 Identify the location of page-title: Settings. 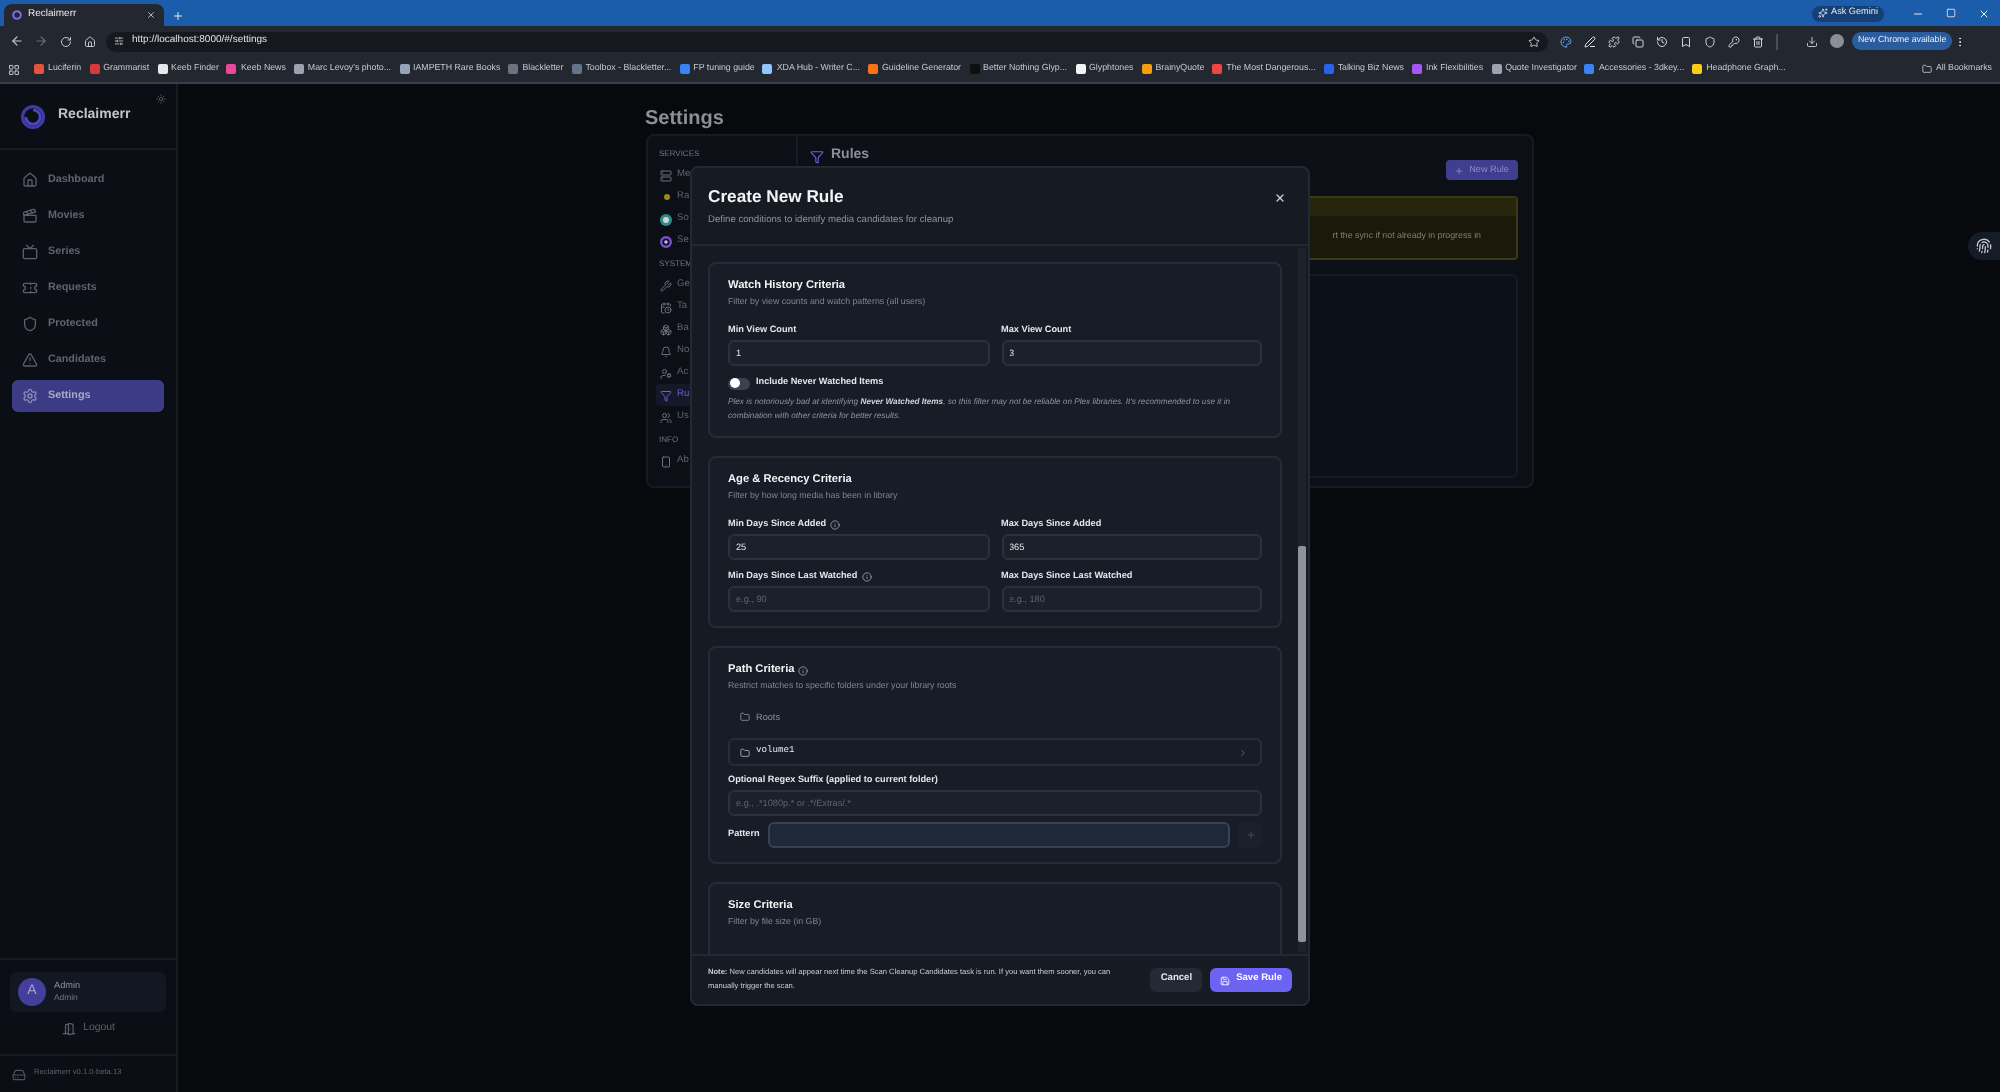
(685, 120).